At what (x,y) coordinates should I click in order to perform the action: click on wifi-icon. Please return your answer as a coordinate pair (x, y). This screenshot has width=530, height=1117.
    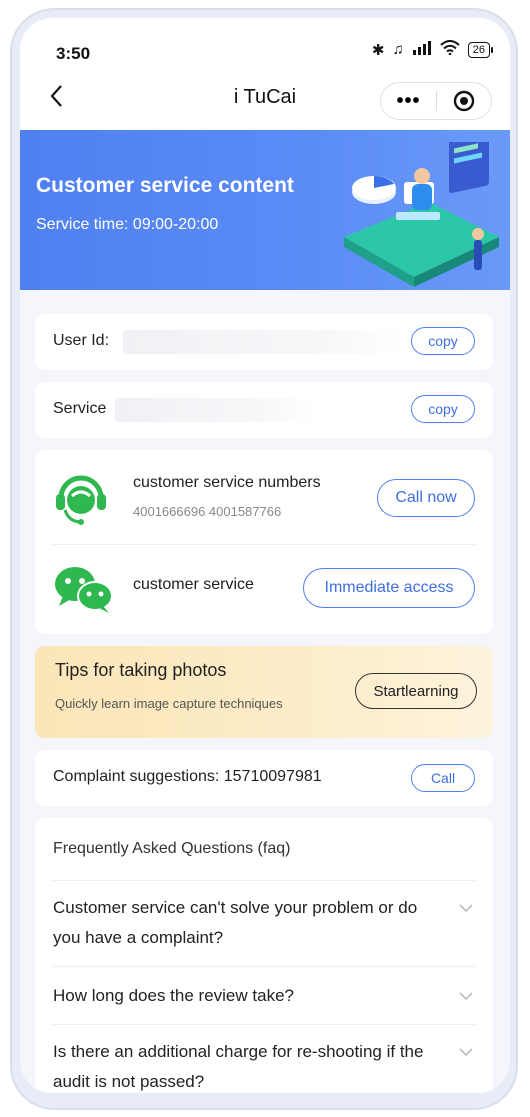
    Looking at the image, I should click on (450, 49).